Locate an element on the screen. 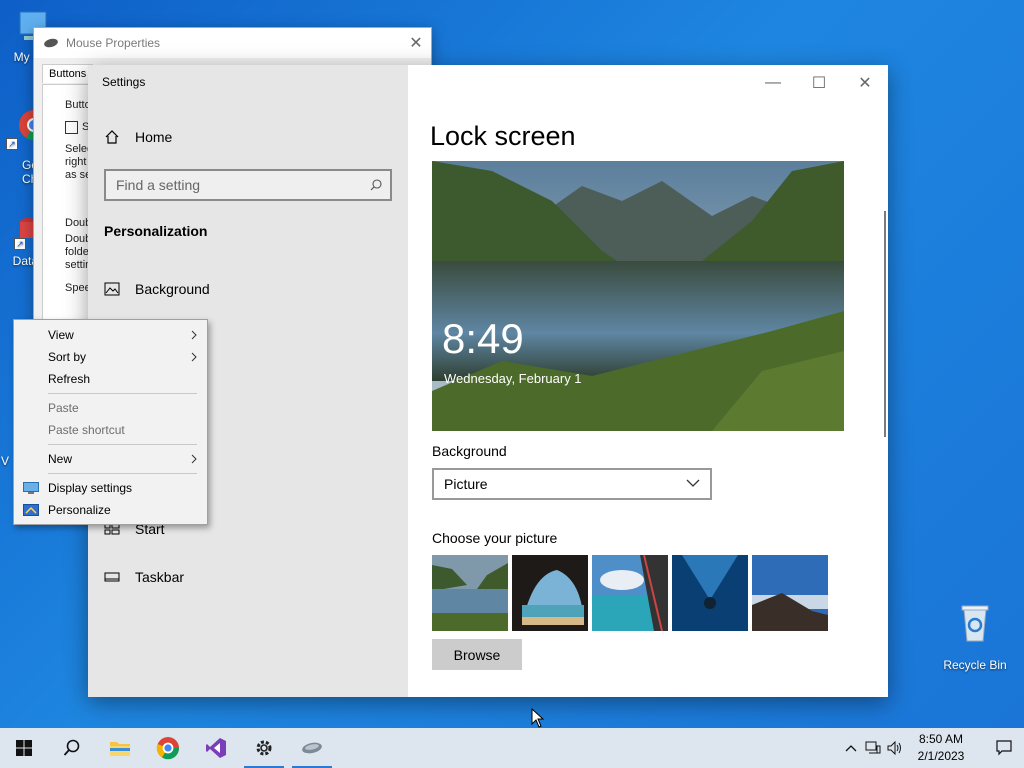  window-title: Mouse Properties is located at coordinates (113, 43).